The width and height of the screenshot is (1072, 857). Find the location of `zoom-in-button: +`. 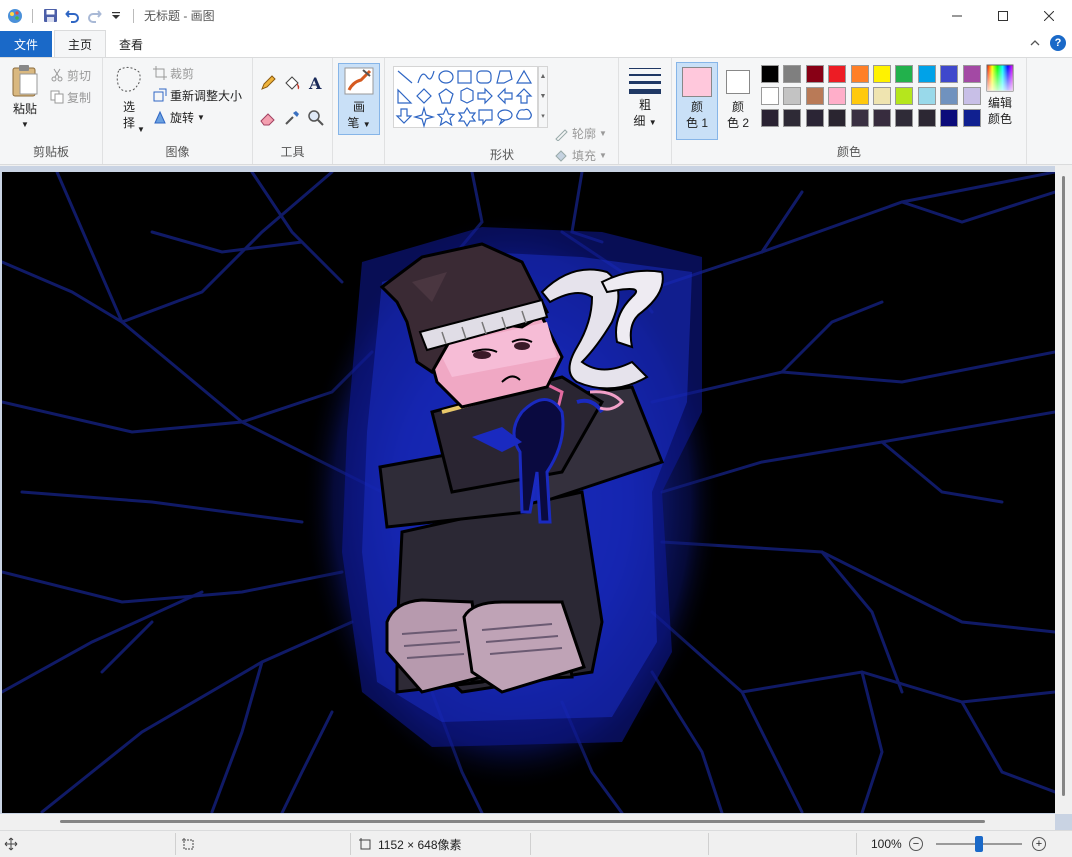

zoom-in-button: + is located at coordinates (1039, 844).